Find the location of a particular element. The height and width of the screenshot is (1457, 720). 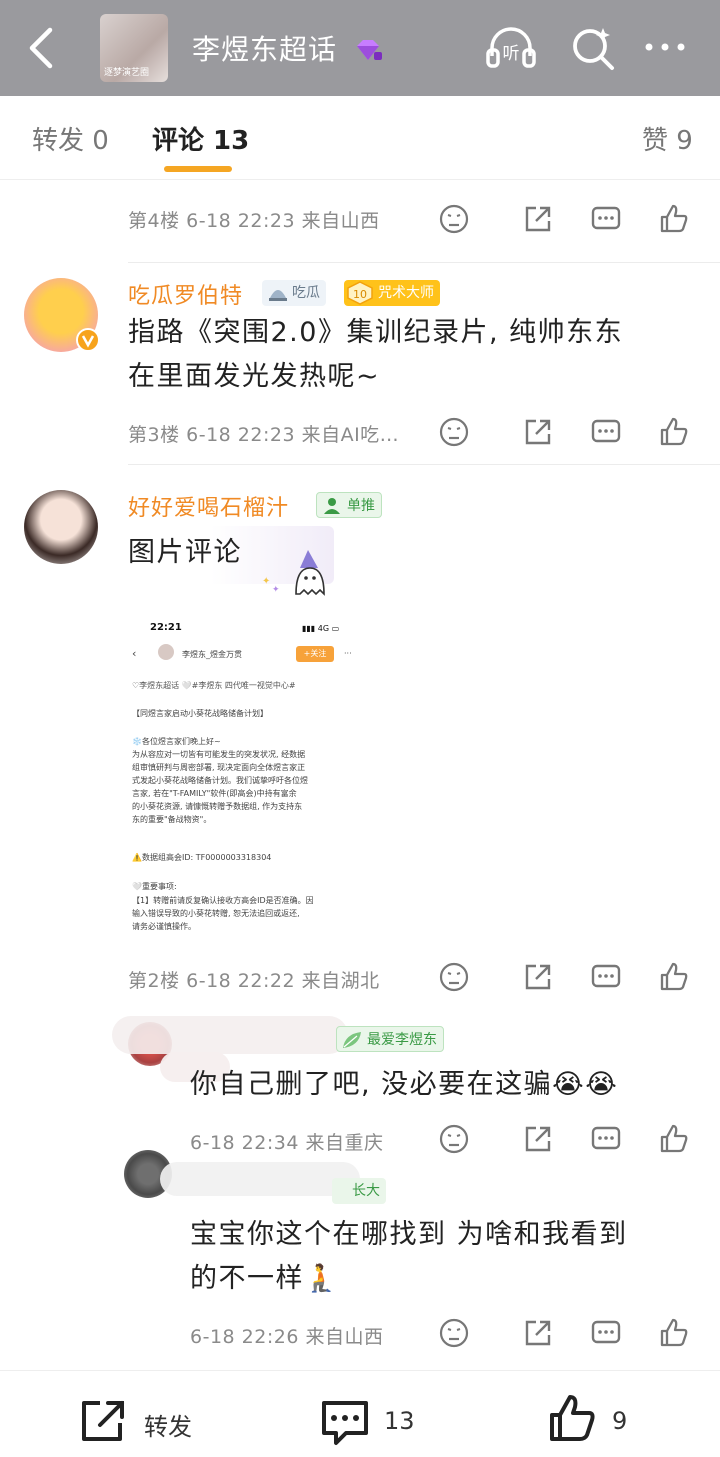

embedded-text: 请务必谨慎操作。 is located at coordinates (164, 926).